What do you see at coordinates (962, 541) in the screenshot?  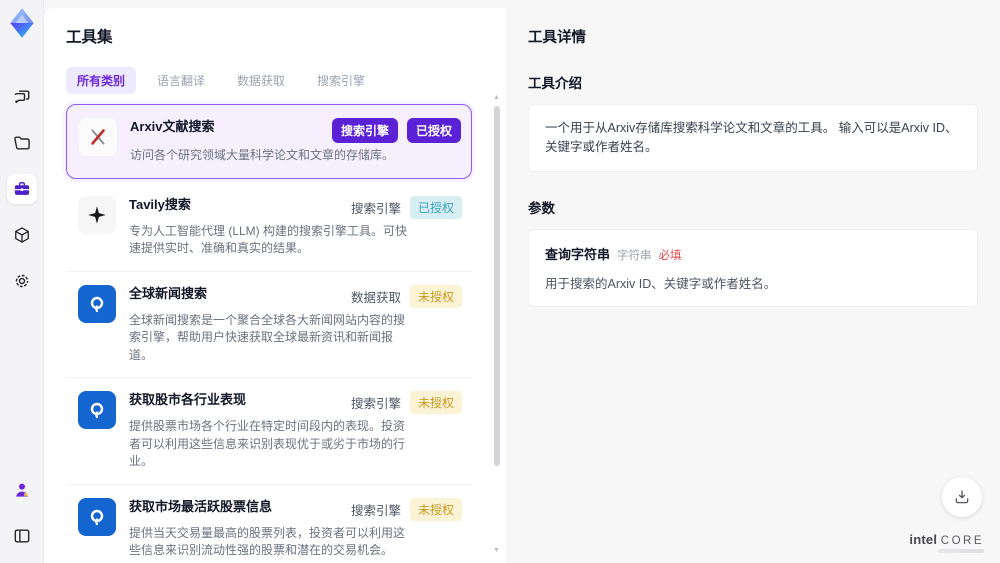 I see `brand-core: CORE` at bounding box center [962, 541].